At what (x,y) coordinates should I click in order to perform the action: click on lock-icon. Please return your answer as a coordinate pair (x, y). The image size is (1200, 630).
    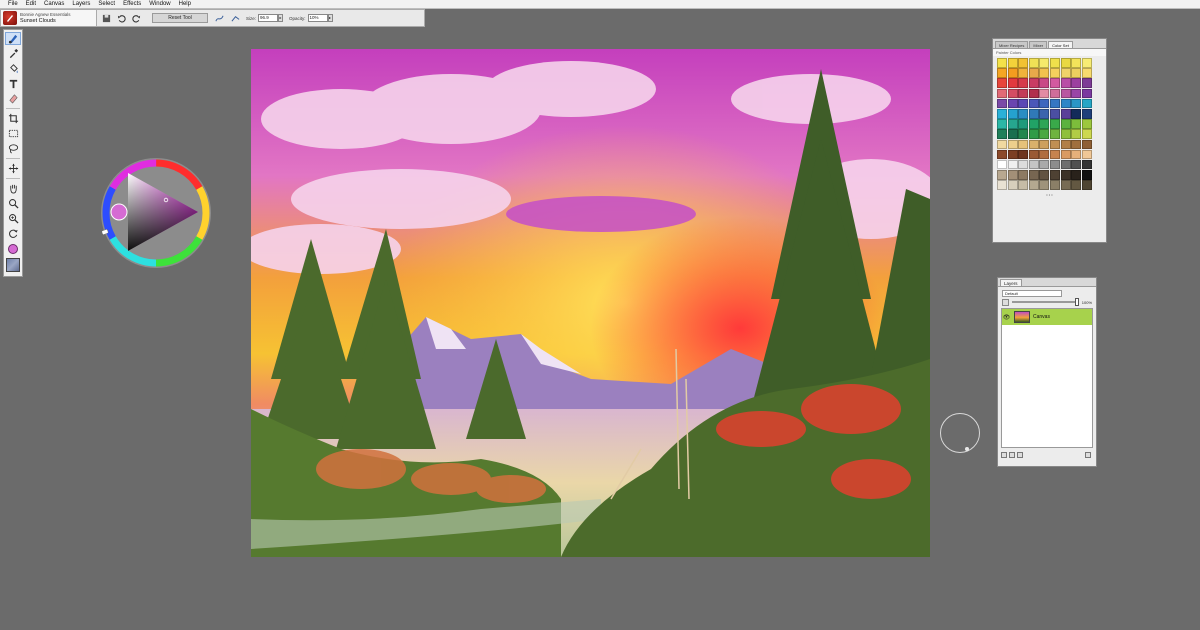
    Looking at the image, I should click on (1005, 302).